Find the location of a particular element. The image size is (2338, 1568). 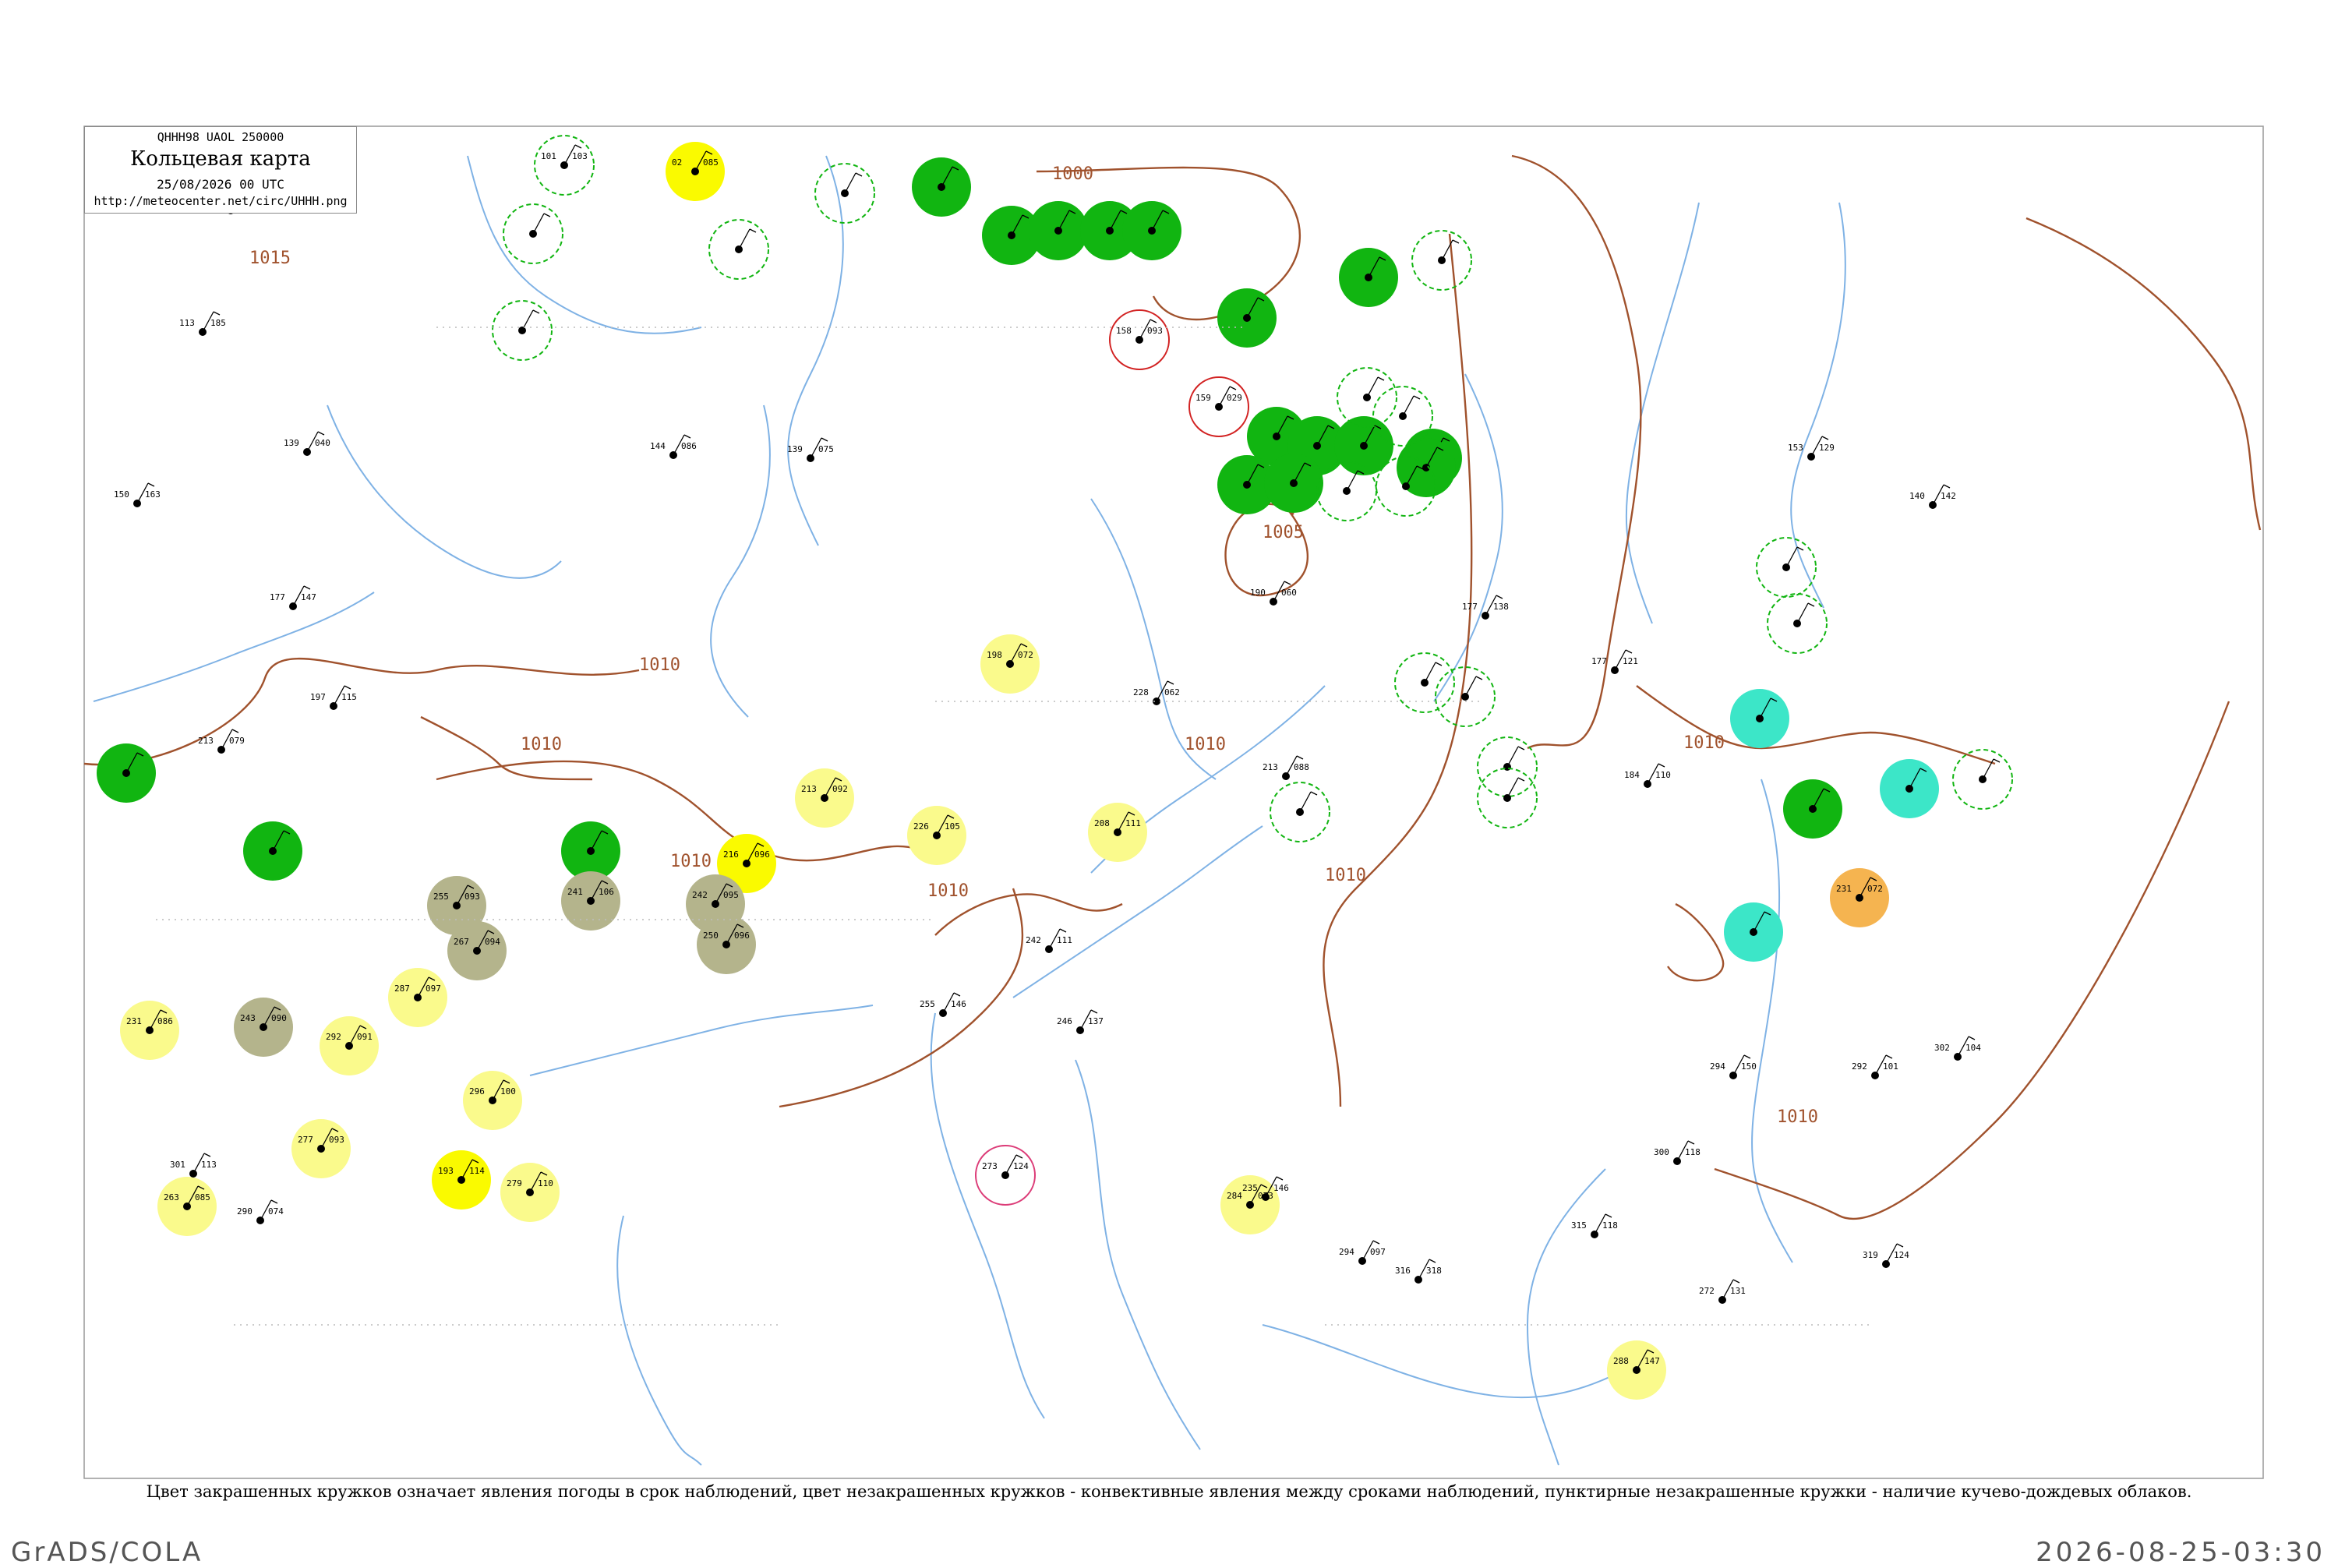

station-marker: 231 072 is located at coordinates (1859, 897).